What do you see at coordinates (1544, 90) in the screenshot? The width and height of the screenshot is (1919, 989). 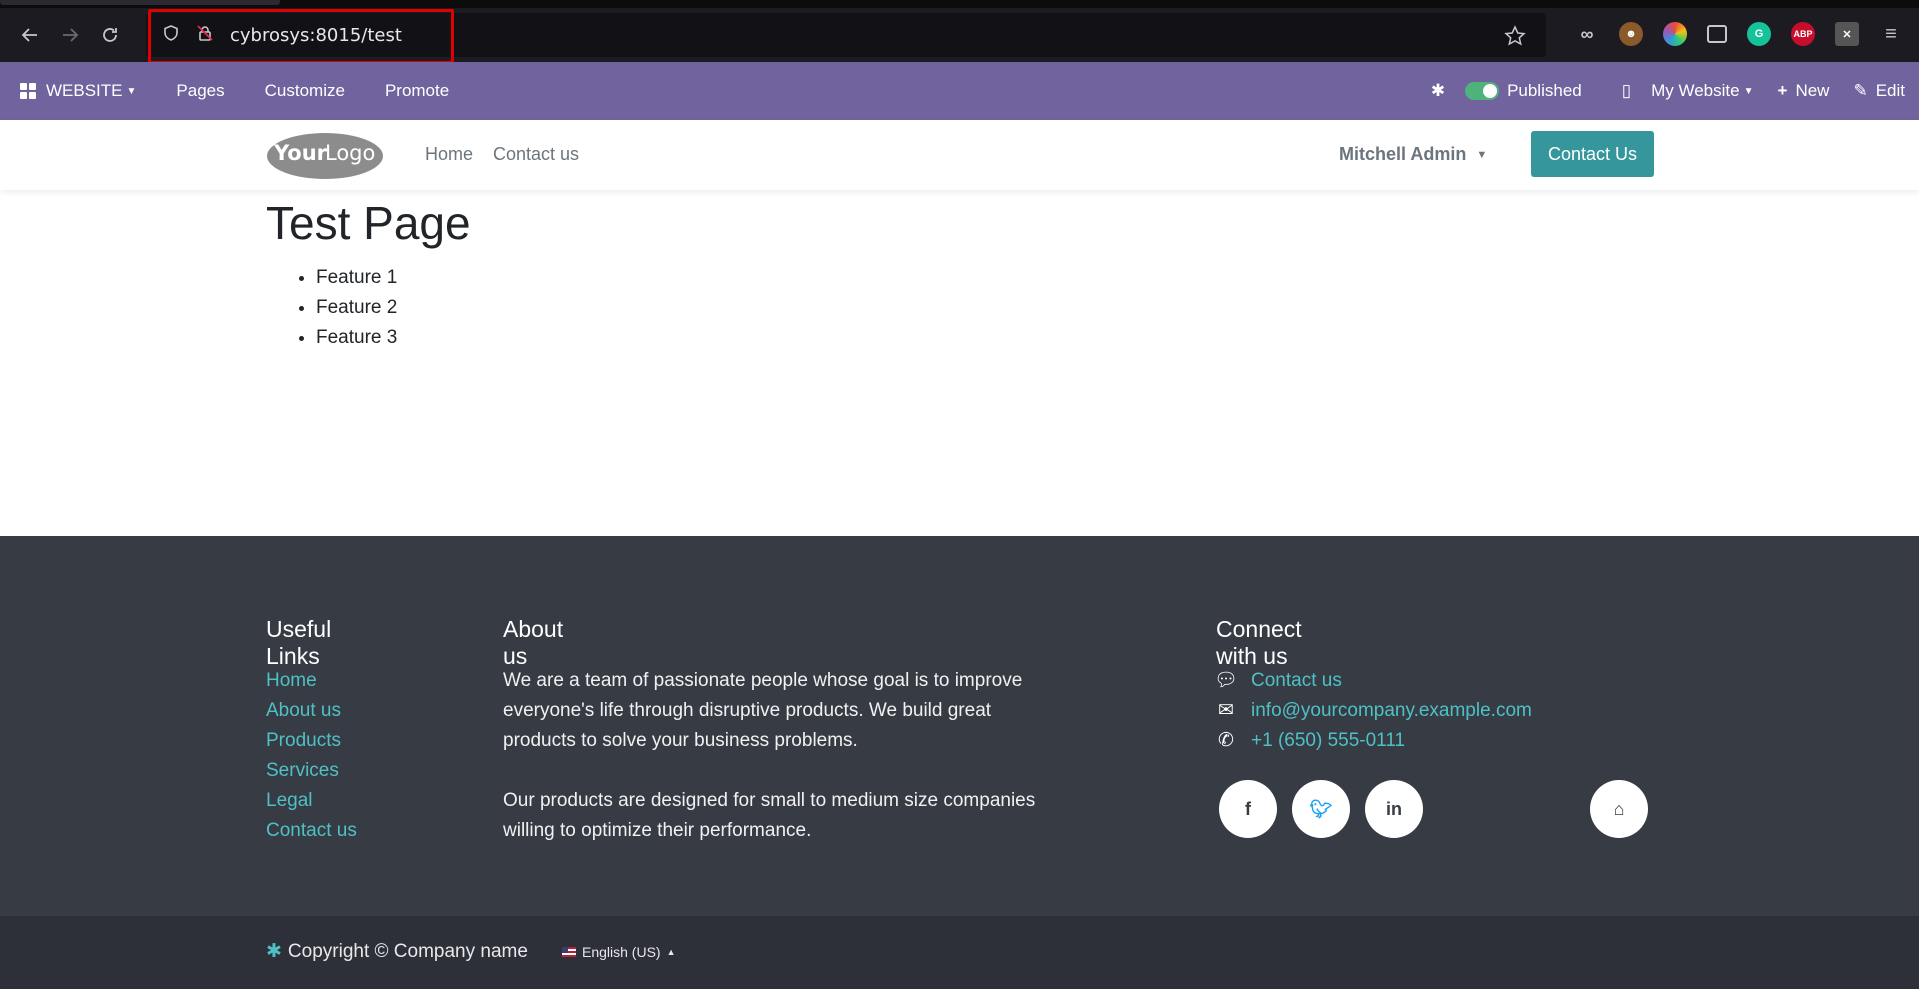 I see `published-label: Published` at bounding box center [1544, 90].